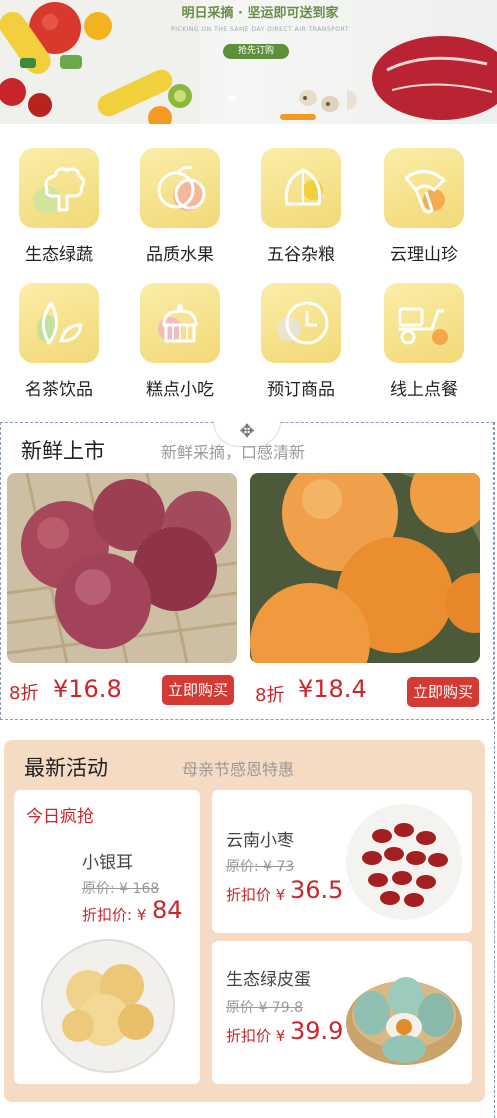  Describe the element at coordinates (424, 188) in the screenshot. I see `mushroom-icon` at that location.